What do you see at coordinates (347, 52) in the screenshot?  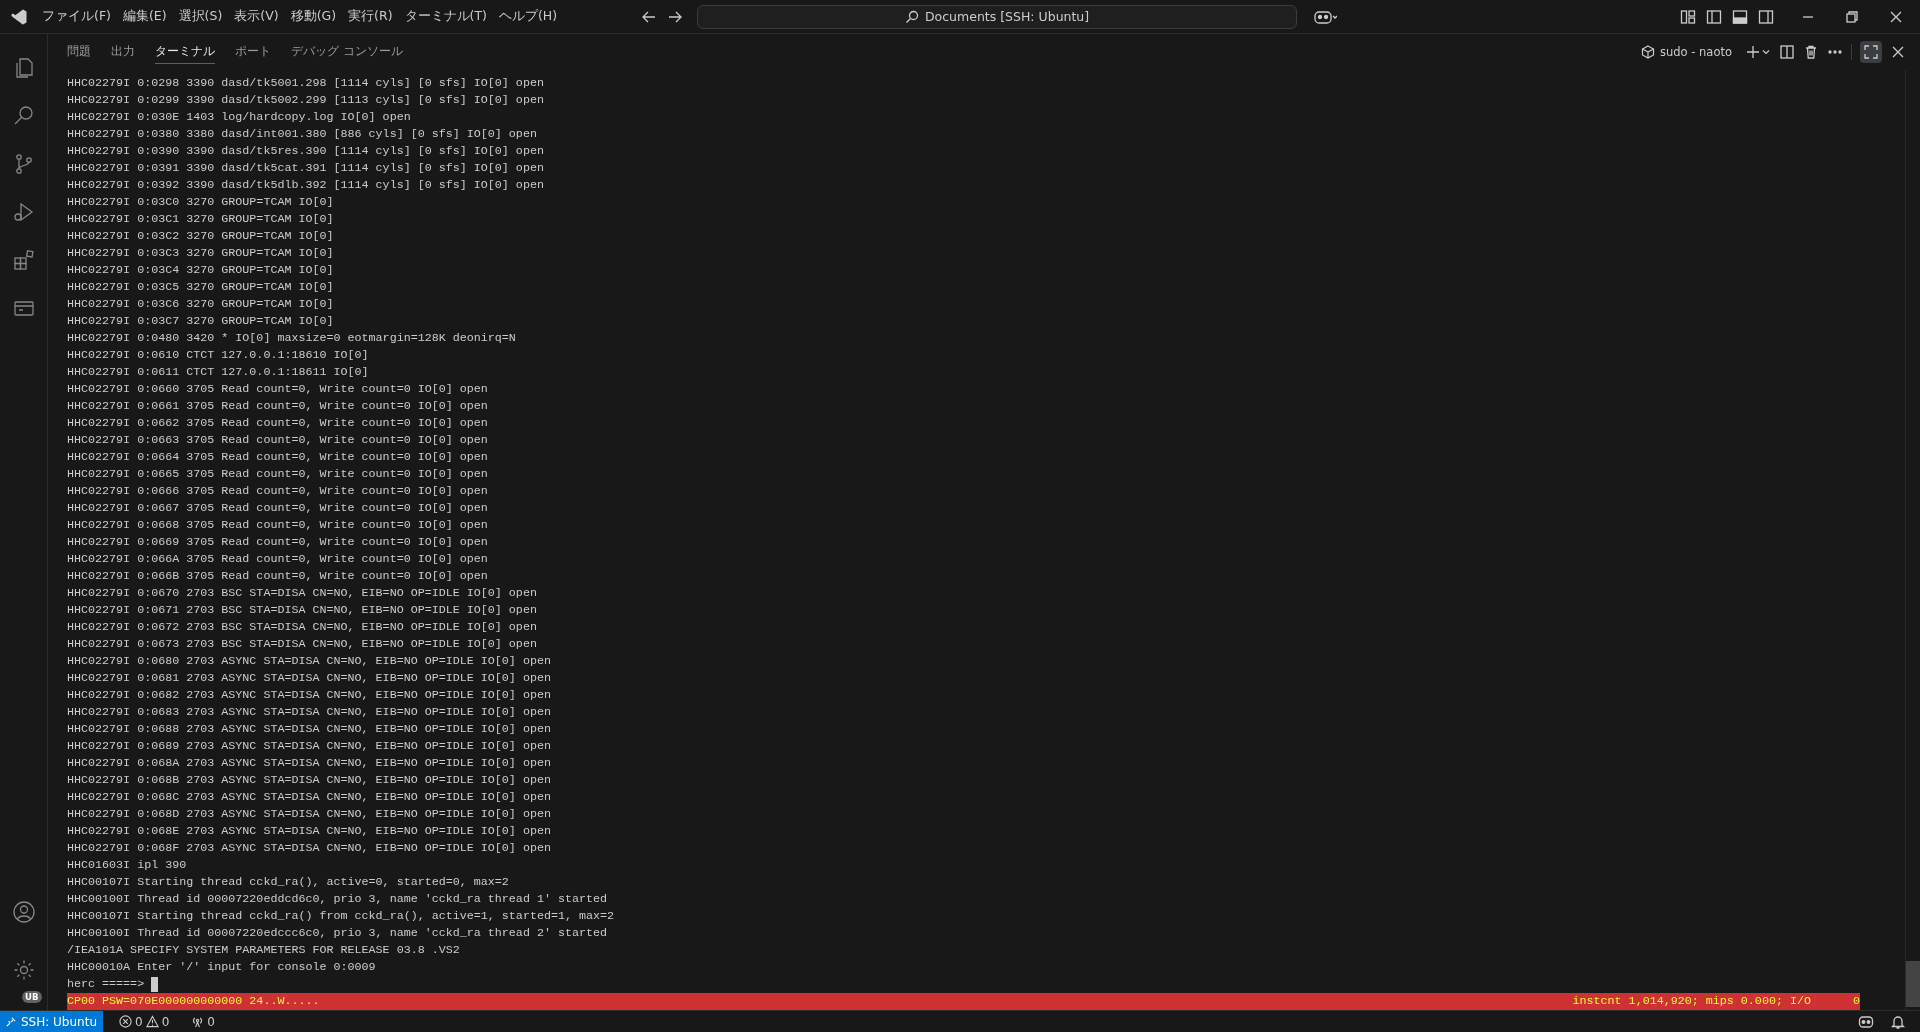 I see `panel-tab: デバッグ コンソール` at bounding box center [347, 52].